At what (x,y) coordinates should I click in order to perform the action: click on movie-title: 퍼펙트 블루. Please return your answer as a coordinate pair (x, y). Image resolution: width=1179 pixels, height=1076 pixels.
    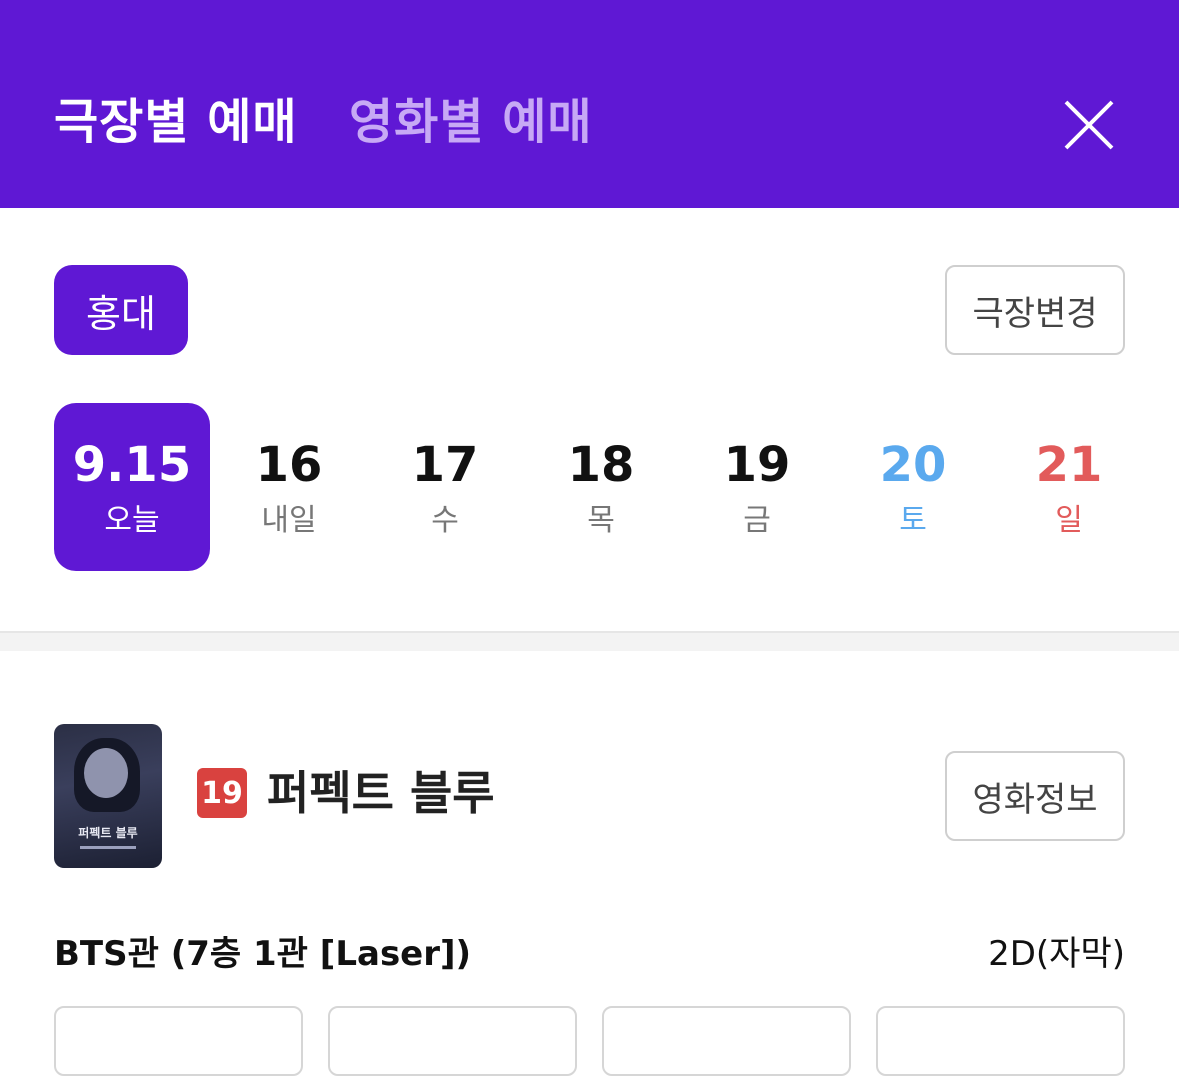
    Looking at the image, I should click on (381, 793).